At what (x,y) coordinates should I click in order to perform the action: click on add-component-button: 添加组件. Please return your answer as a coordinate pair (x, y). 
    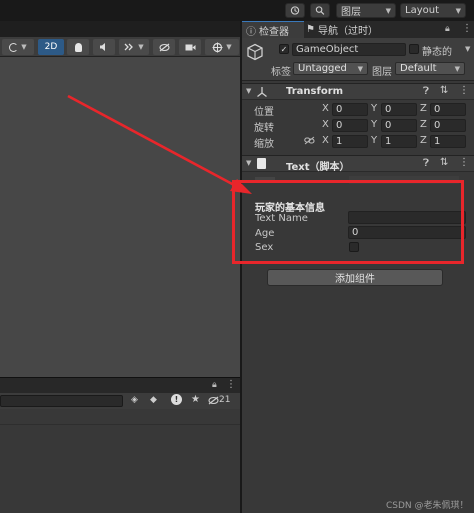
    Looking at the image, I should click on (355, 277).